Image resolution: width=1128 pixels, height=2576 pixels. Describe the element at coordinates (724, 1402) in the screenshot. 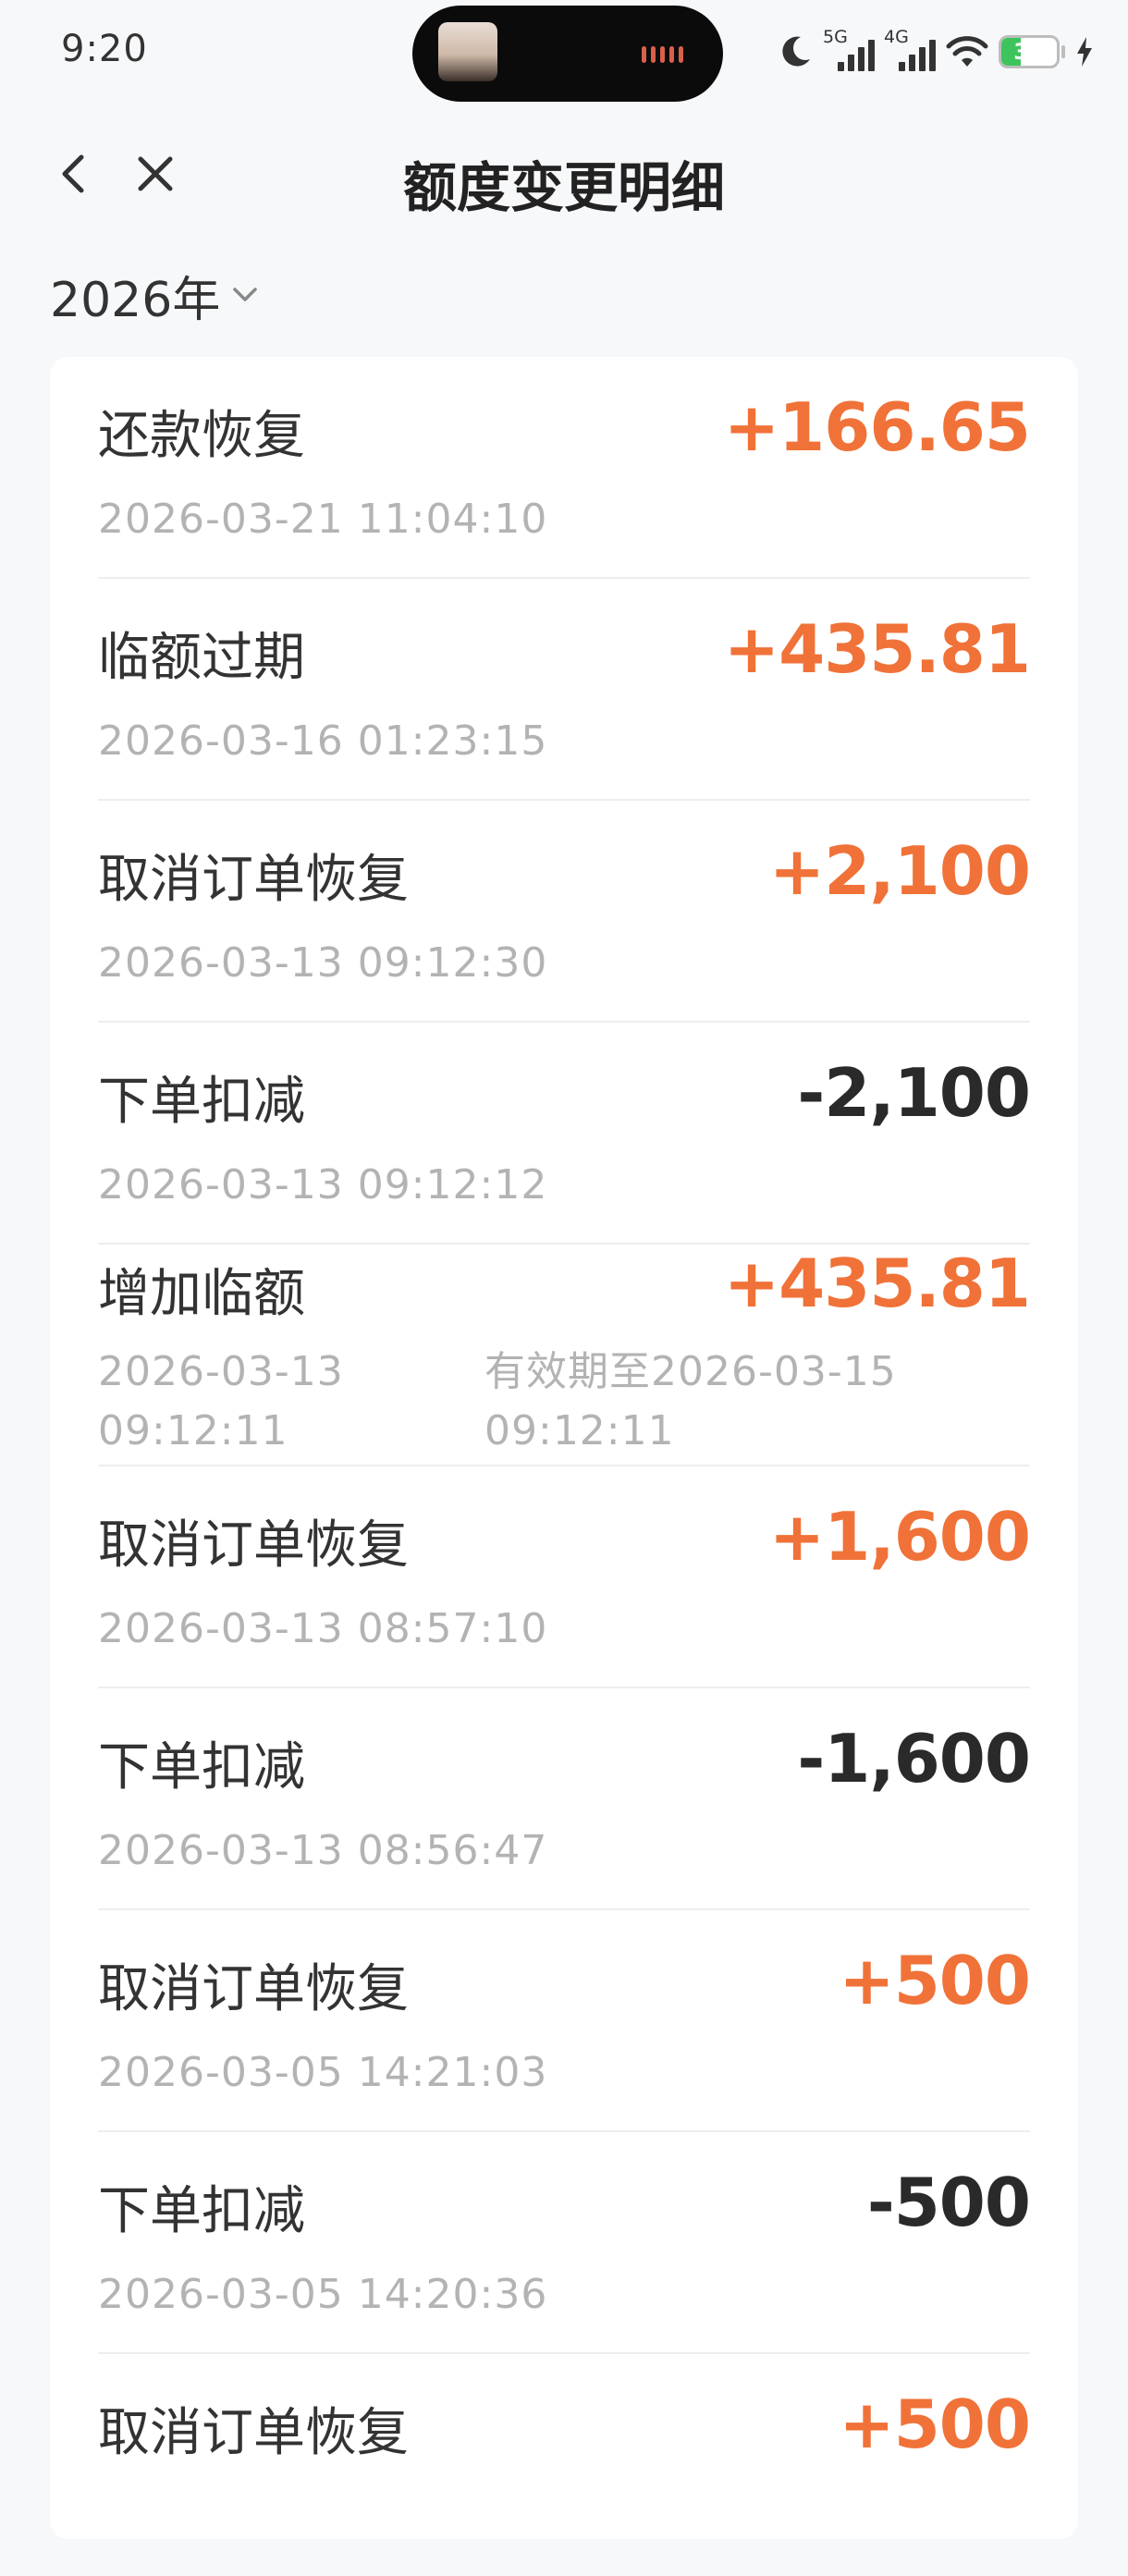

I see `validity-note: 有效期至2026-03-15 09:12:11` at that location.